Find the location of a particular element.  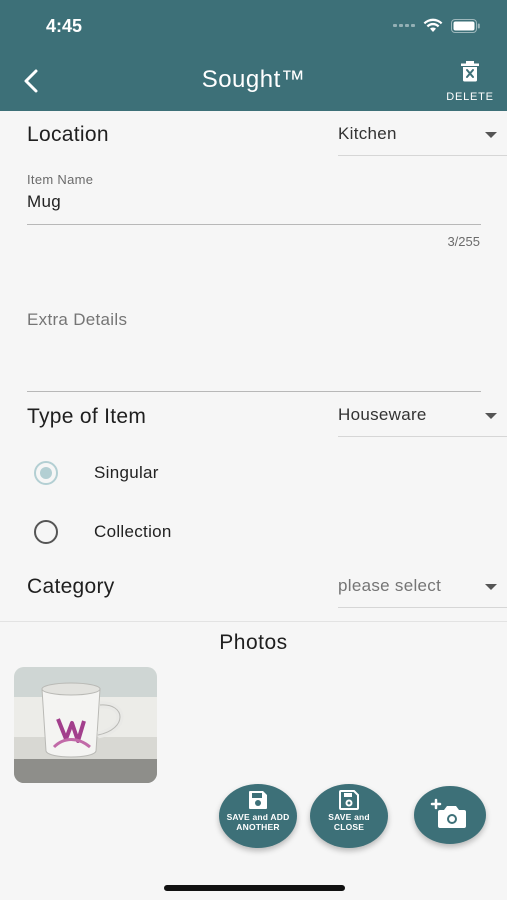

page-title: Sought™ is located at coordinates (253, 79).